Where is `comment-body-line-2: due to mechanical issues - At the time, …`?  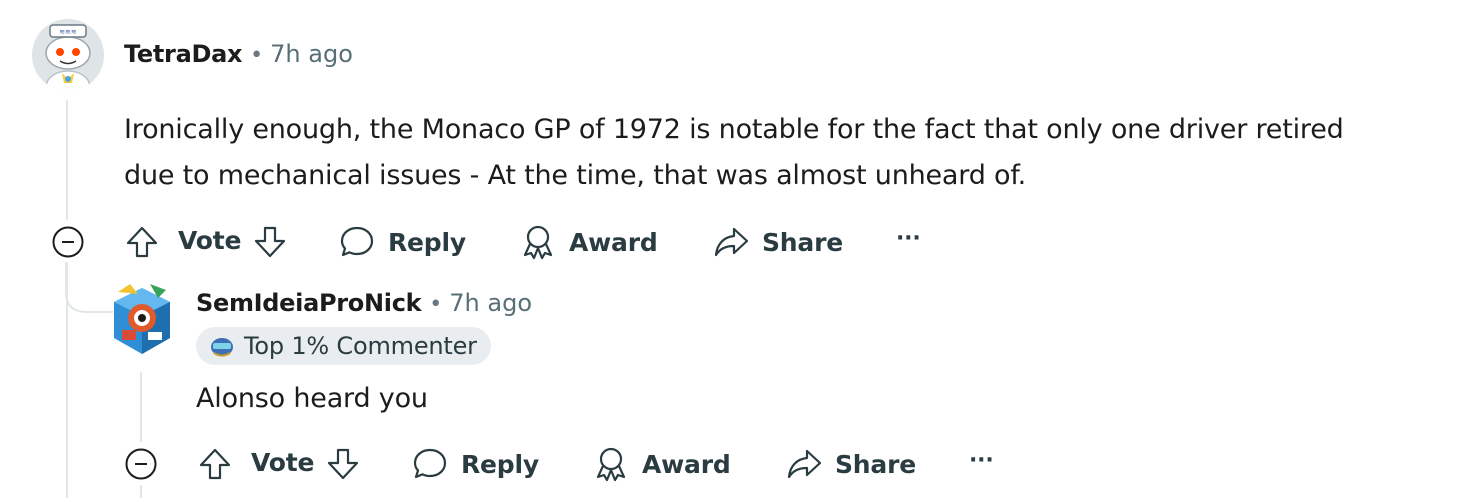 comment-body-line-2: due to mechanical issues - At the time, … is located at coordinates (575, 175).